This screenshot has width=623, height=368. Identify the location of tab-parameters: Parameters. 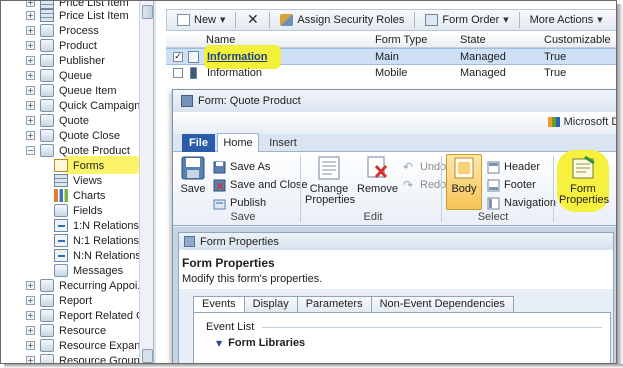
(334, 304).